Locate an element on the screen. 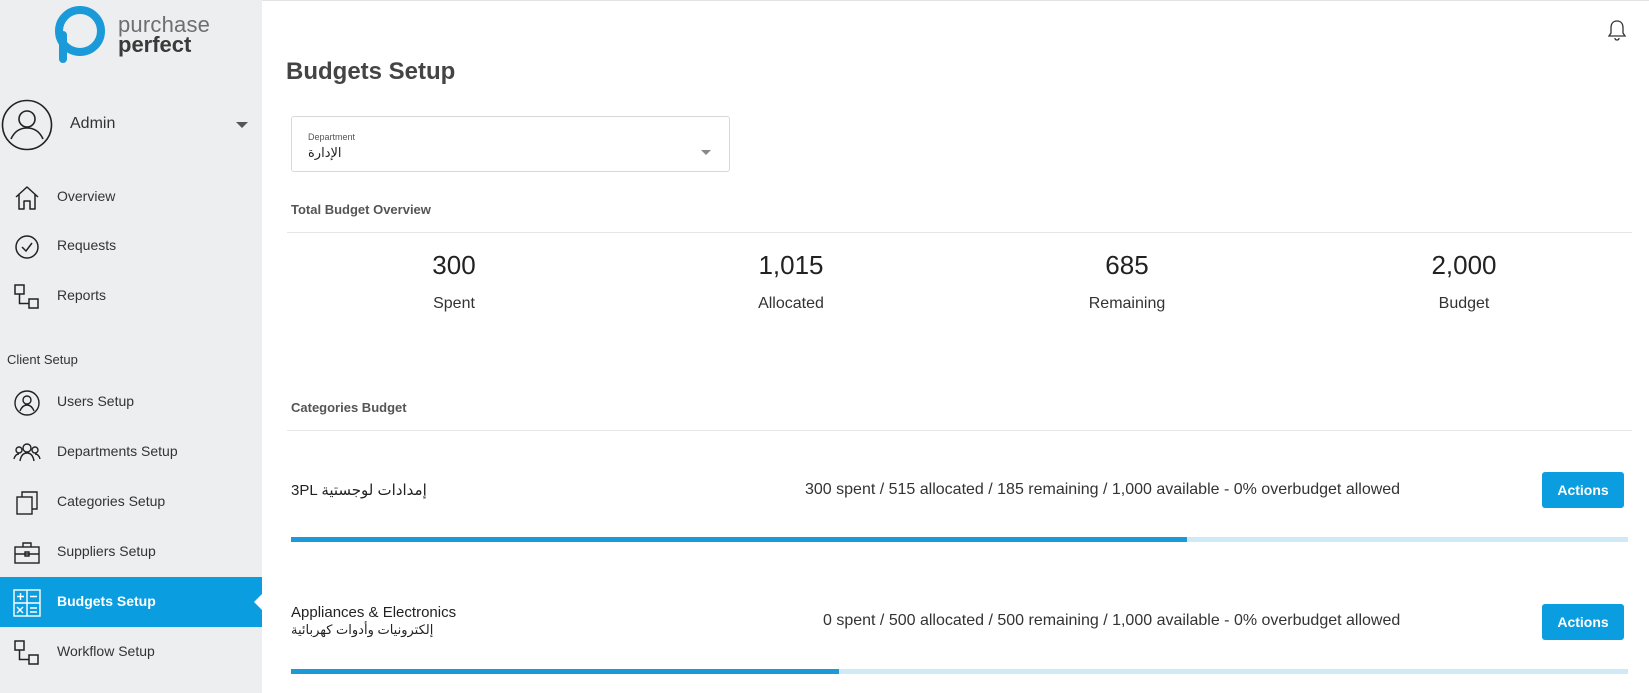  stat-budget-value: 2,000 is located at coordinates (1464, 265).